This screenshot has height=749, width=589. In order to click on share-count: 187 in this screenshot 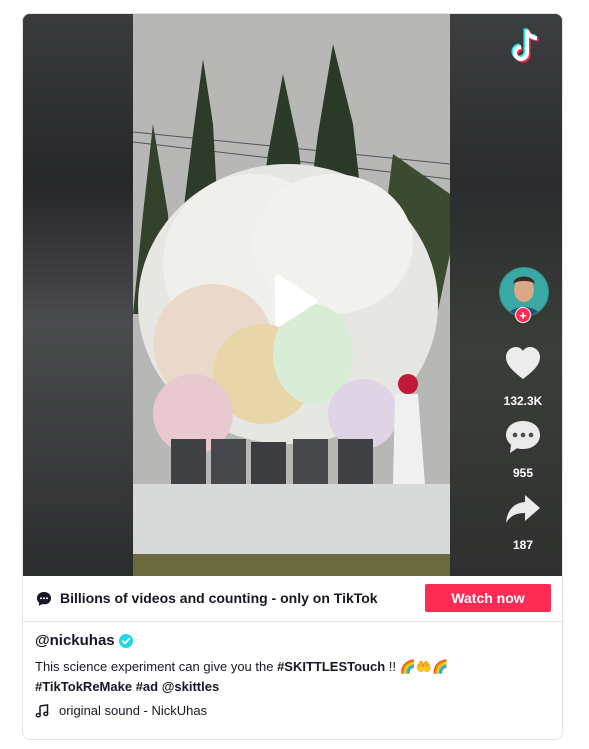, I will do `click(523, 545)`.